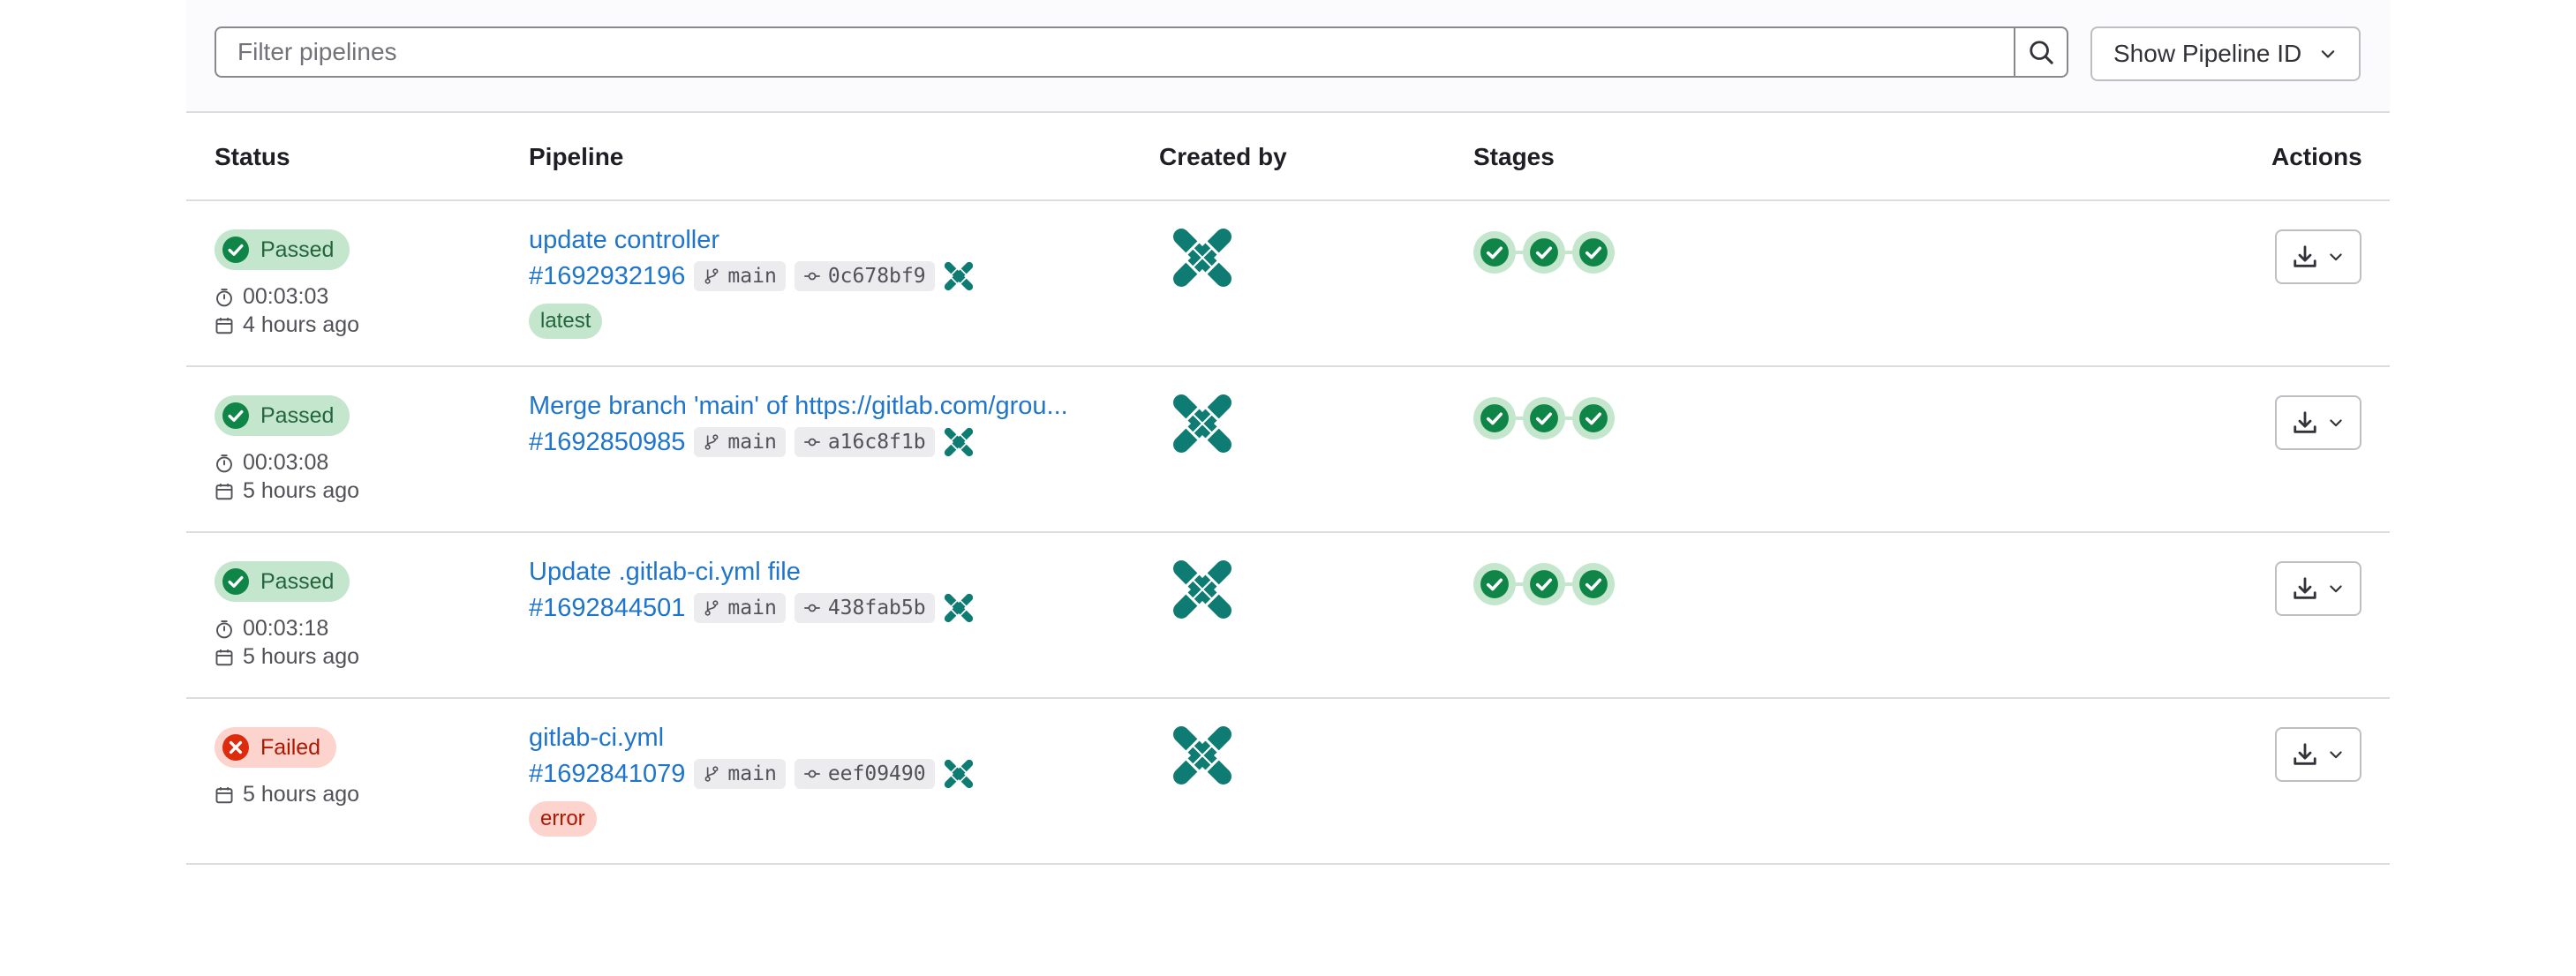  I want to click on show-pipeline-id-label: Show Pipeline ID, so click(2208, 53).